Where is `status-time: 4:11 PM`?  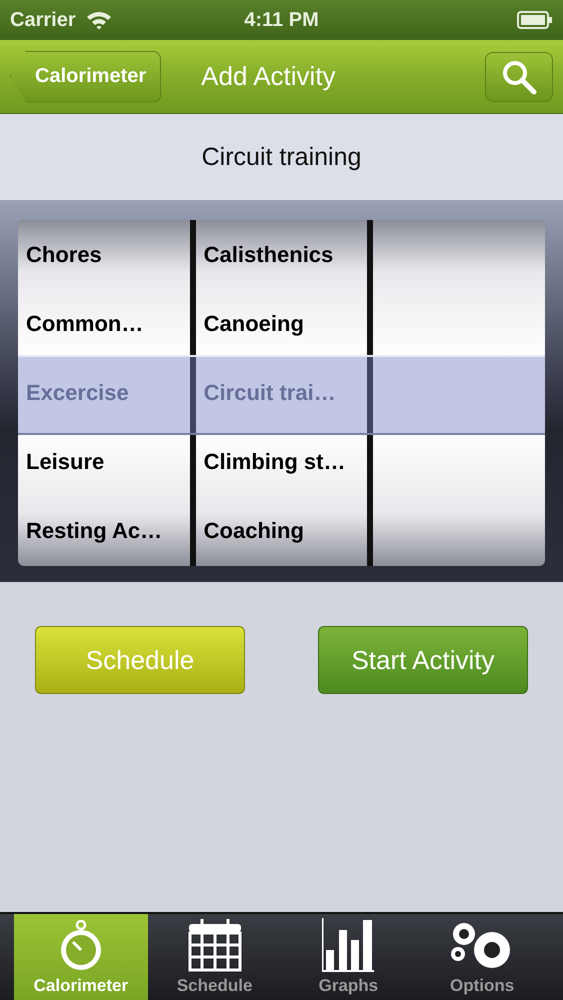
status-time: 4:11 PM is located at coordinates (281, 20).